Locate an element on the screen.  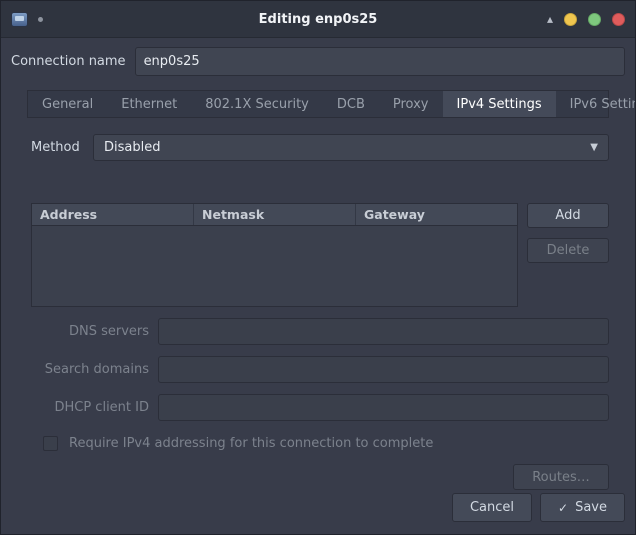
maximize-button is located at coordinates (594, 19).